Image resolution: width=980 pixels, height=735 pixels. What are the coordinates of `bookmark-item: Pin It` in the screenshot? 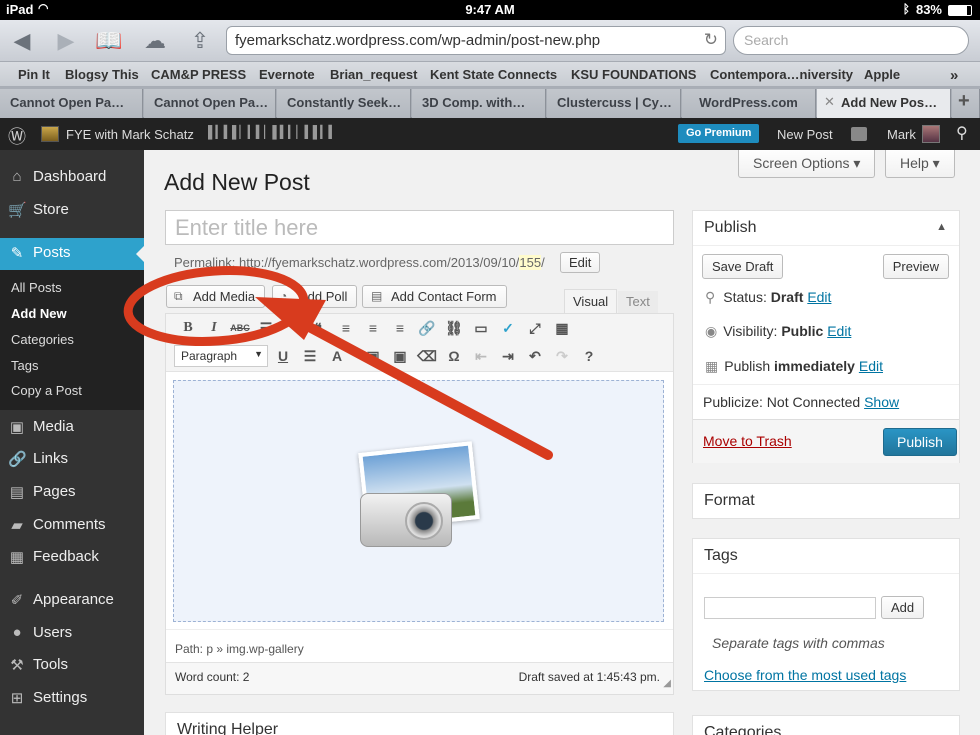 It's located at (34, 74).